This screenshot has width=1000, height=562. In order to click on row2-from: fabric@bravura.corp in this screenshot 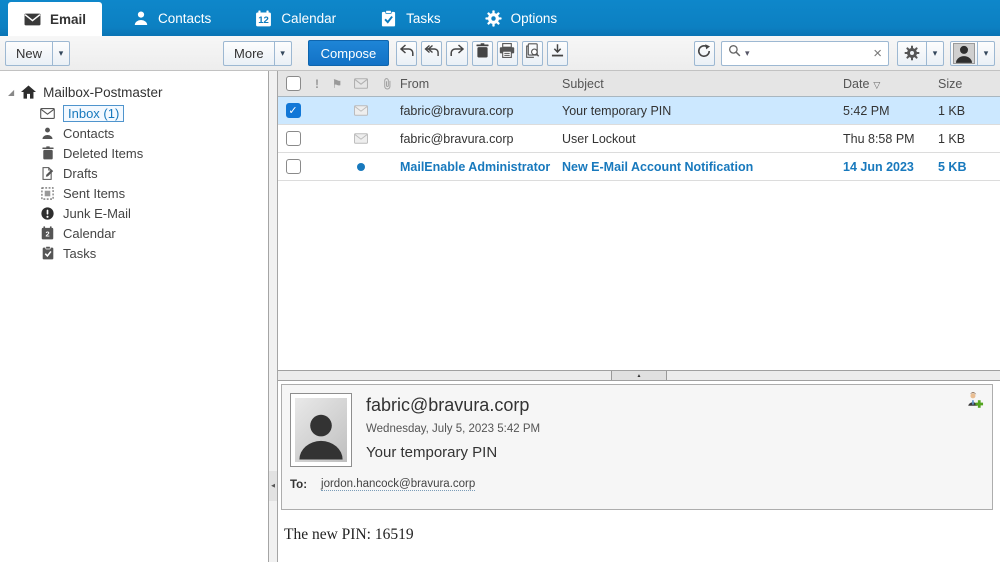, I will do `click(457, 138)`.